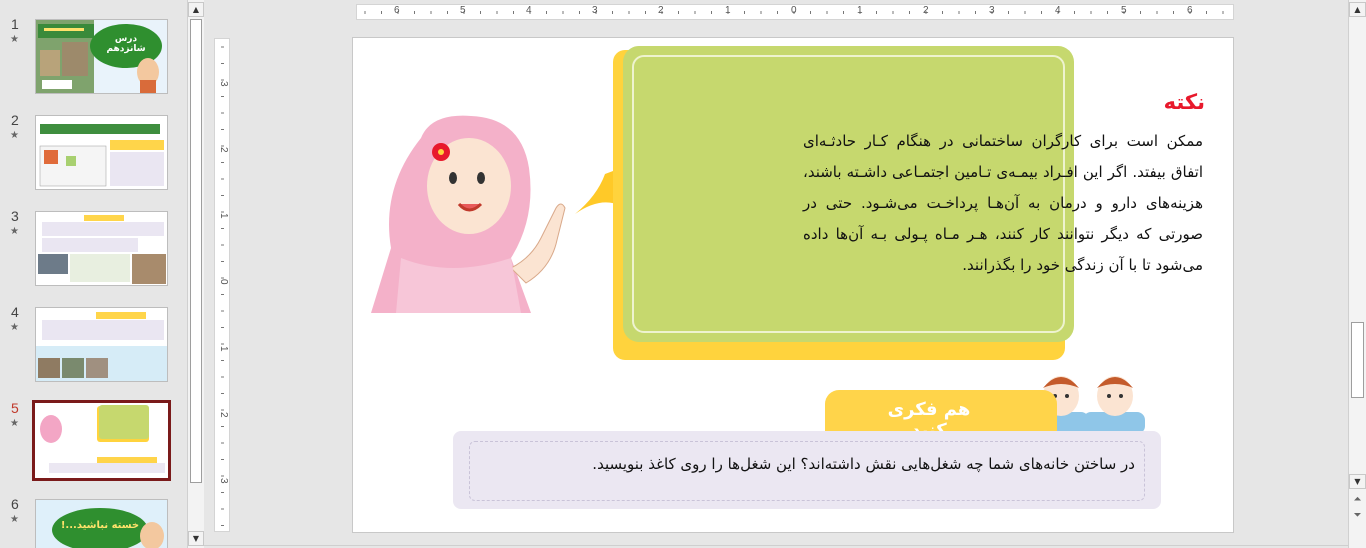  What do you see at coordinates (468, 214) in the screenshot?
I see `girl-illustration` at bounding box center [468, 214].